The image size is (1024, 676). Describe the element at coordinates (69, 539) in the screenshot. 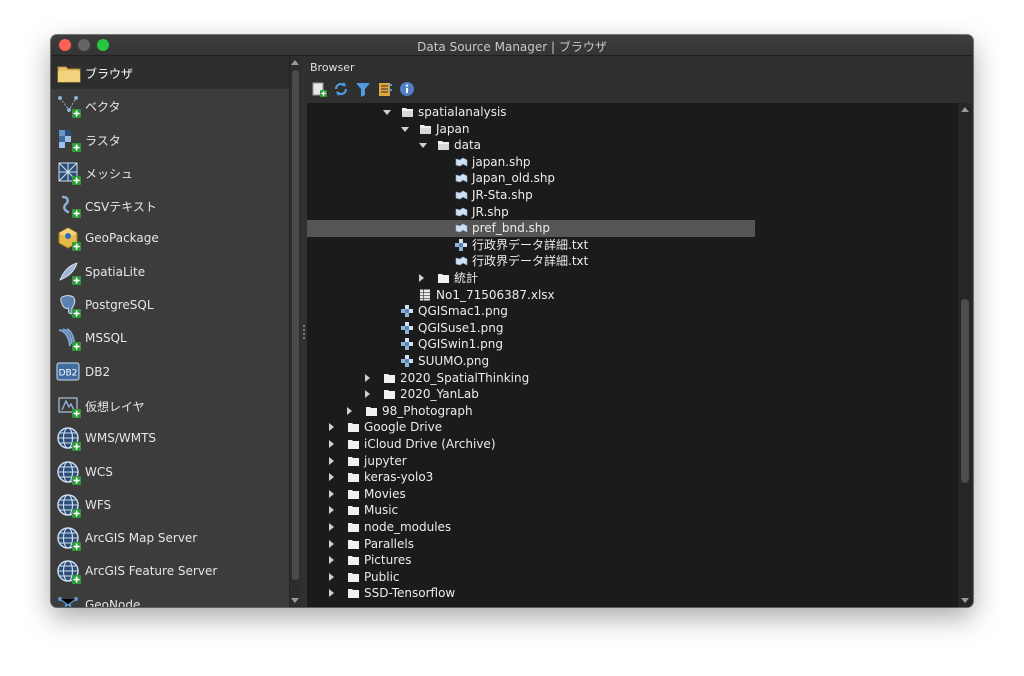

I see `arcgis-map-globe-icon` at that location.